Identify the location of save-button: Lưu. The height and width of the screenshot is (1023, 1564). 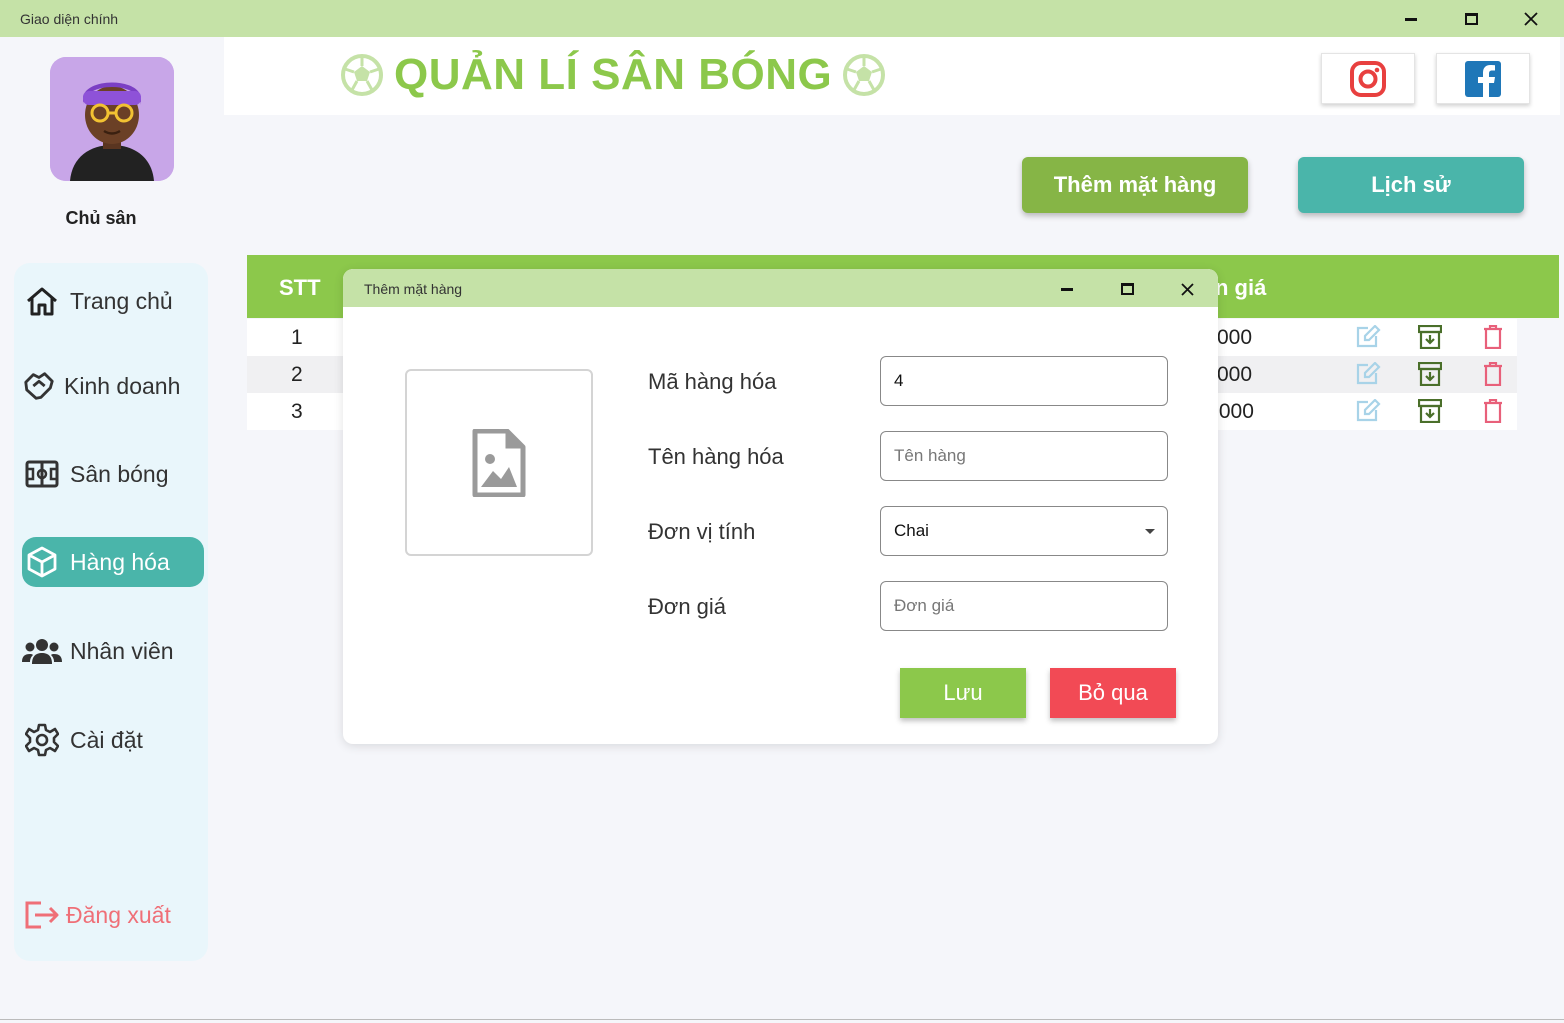
(963, 693).